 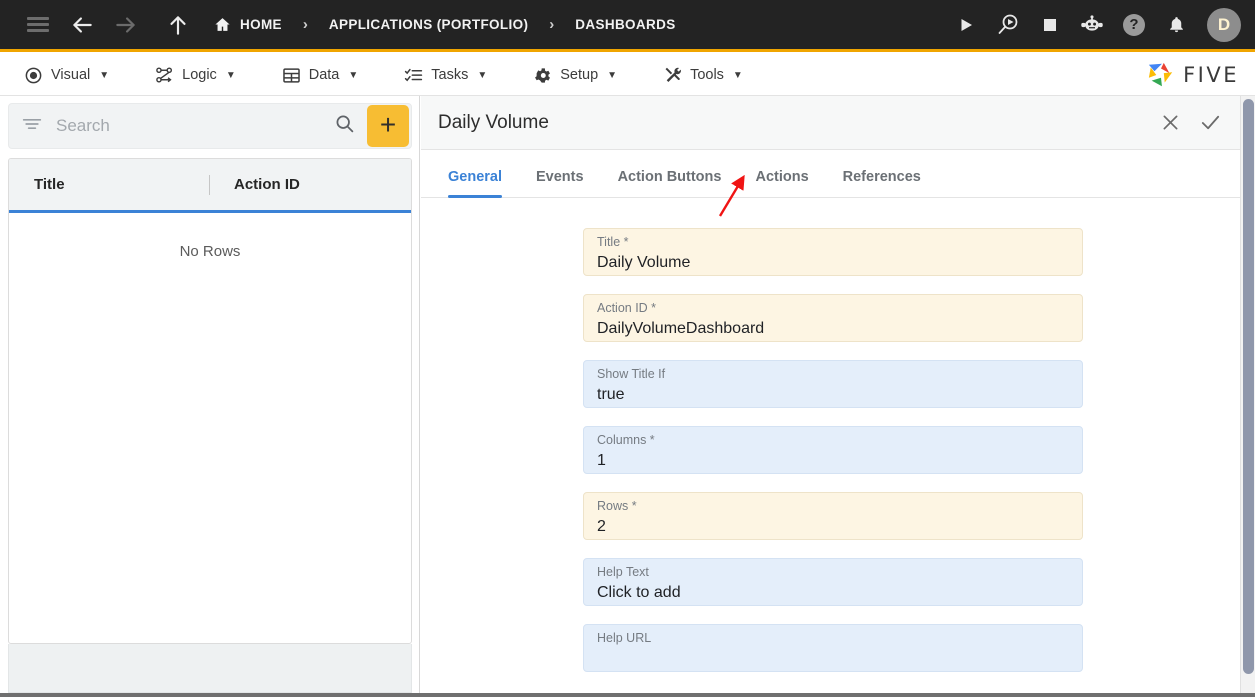 I want to click on tab-events: Events, so click(x=560, y=183).